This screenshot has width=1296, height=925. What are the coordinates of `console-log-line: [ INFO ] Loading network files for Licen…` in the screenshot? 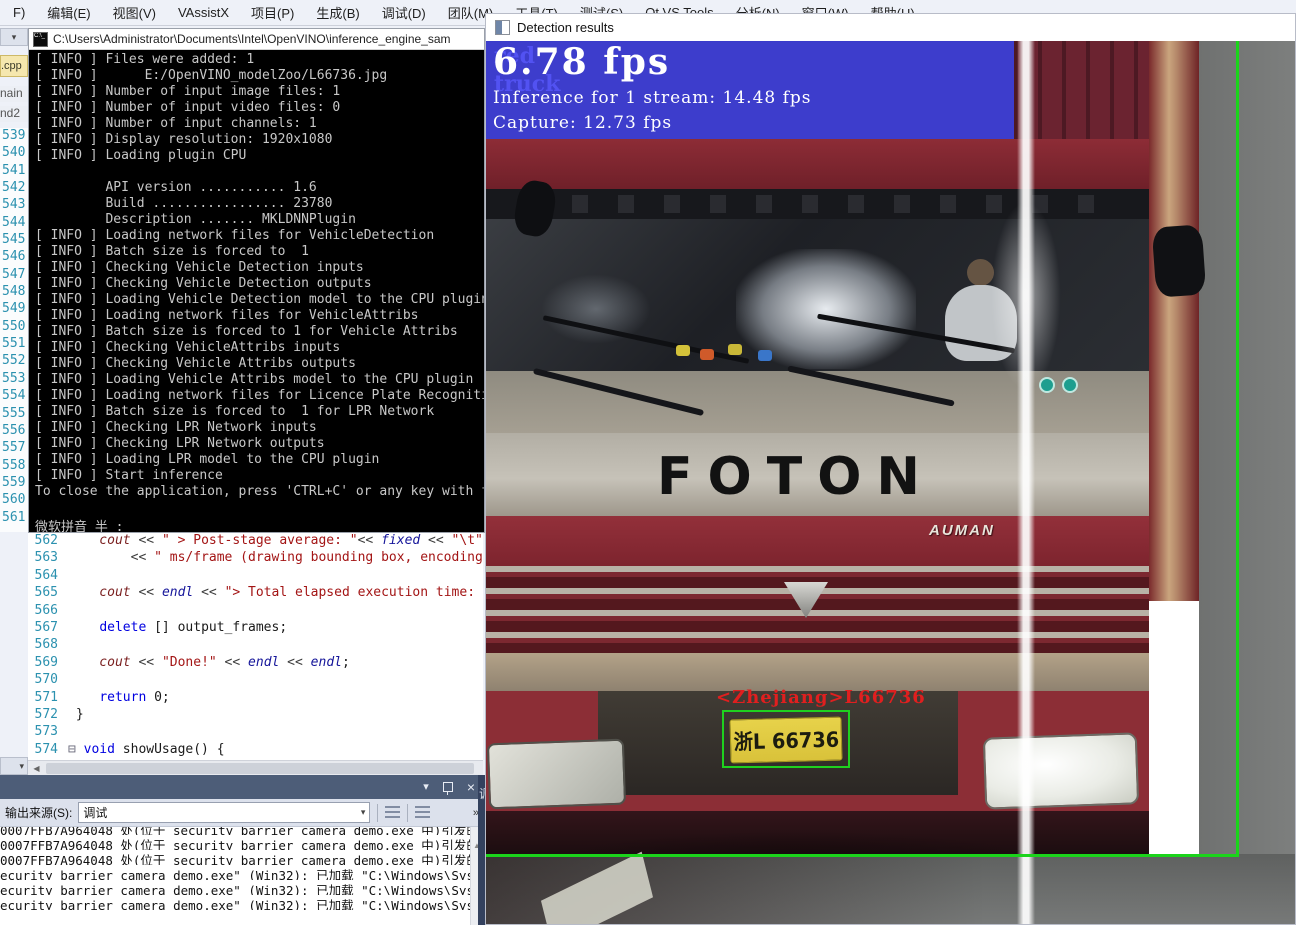 It's located at (259, 395).